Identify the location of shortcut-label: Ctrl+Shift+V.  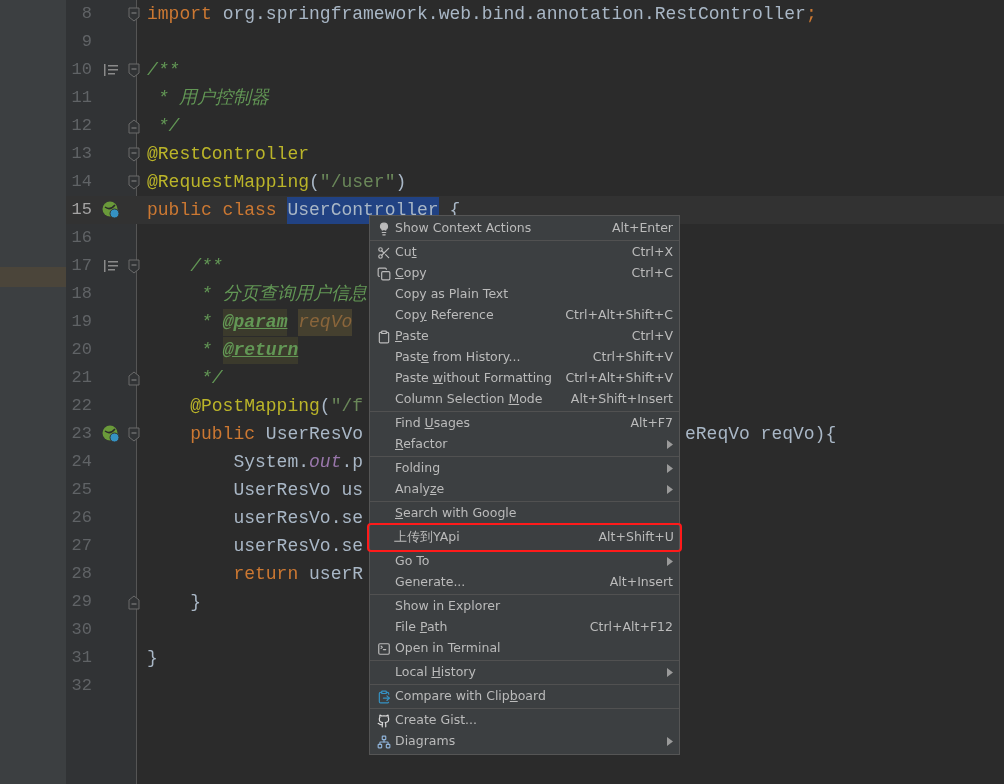
(632, 357).